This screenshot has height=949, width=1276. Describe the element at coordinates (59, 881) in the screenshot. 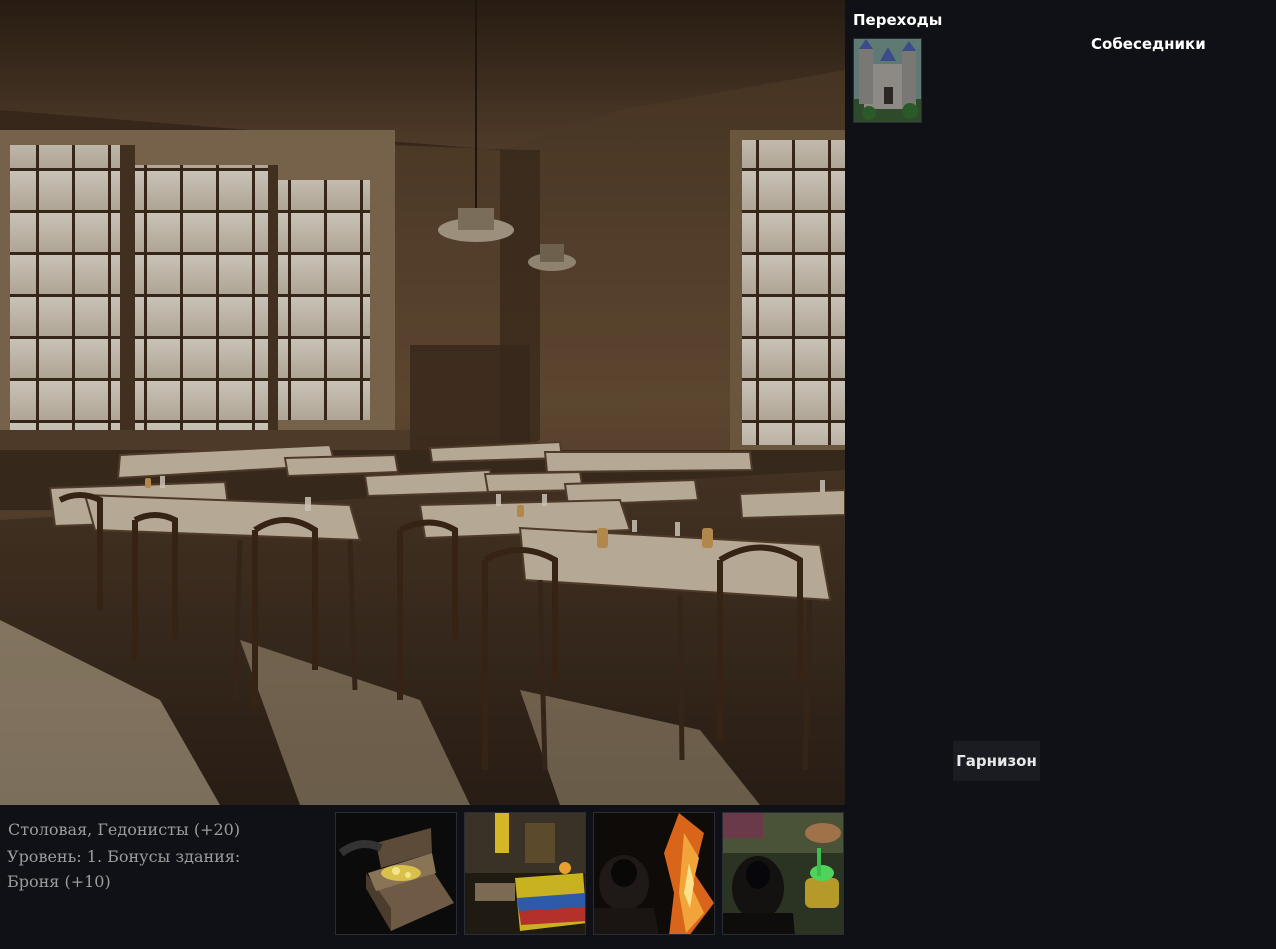

I see `building-bonus: Броня (+10)` at that location.